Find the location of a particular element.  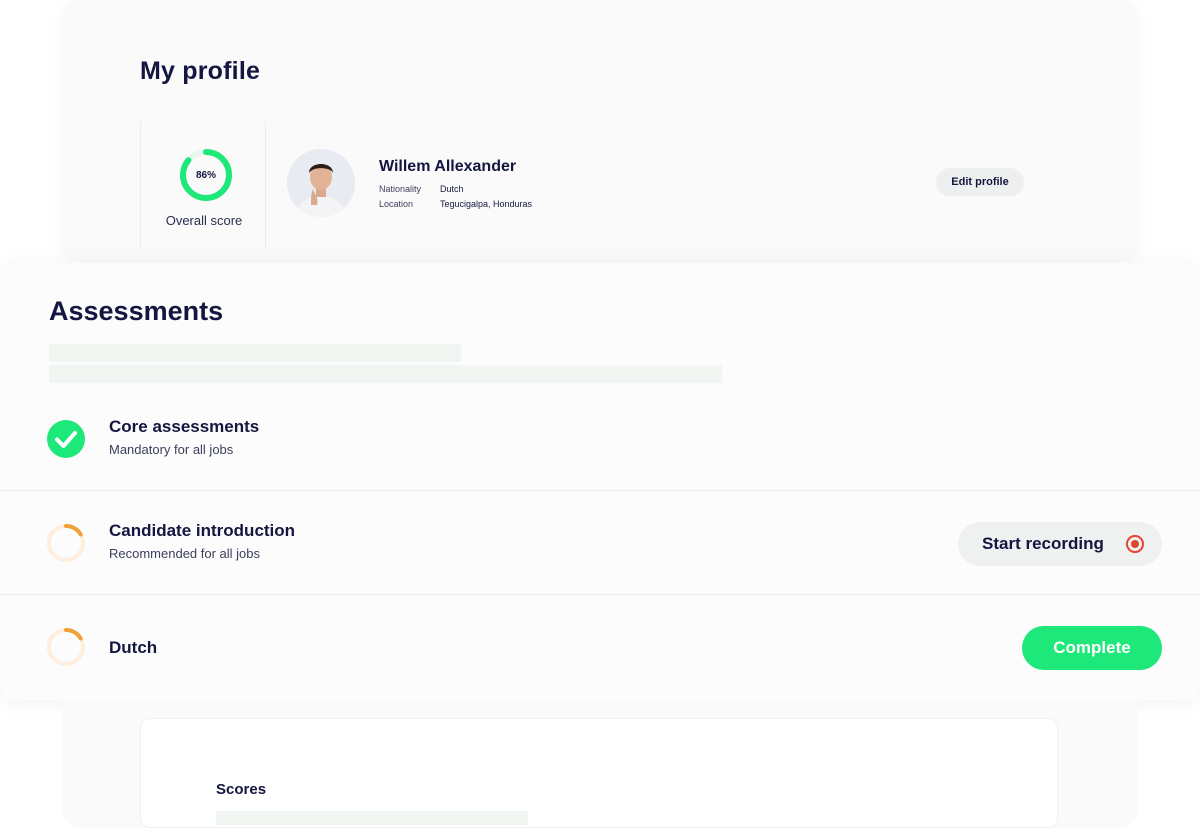

location-label: Location is located at coordinates (396, 204).